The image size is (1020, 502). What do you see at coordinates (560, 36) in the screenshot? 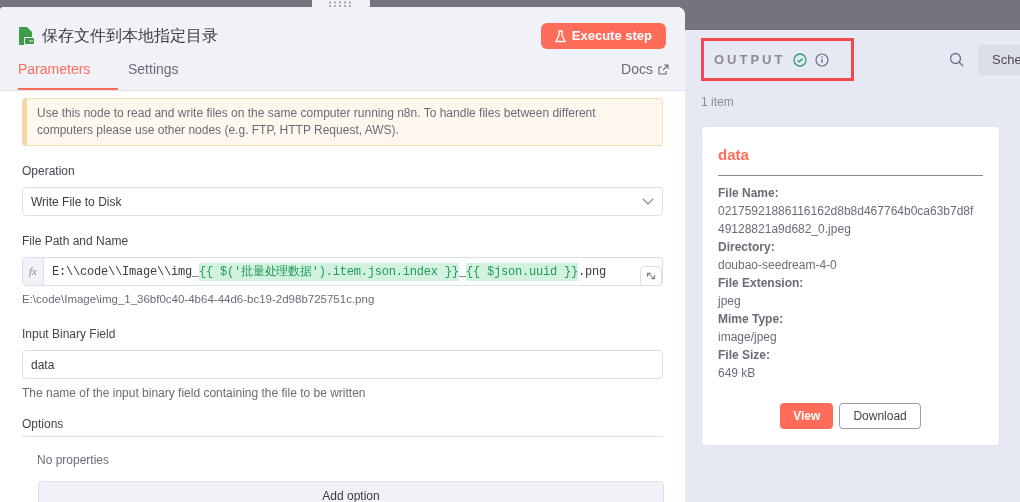
I see `flask-icon` at bounding box center [560, 36].